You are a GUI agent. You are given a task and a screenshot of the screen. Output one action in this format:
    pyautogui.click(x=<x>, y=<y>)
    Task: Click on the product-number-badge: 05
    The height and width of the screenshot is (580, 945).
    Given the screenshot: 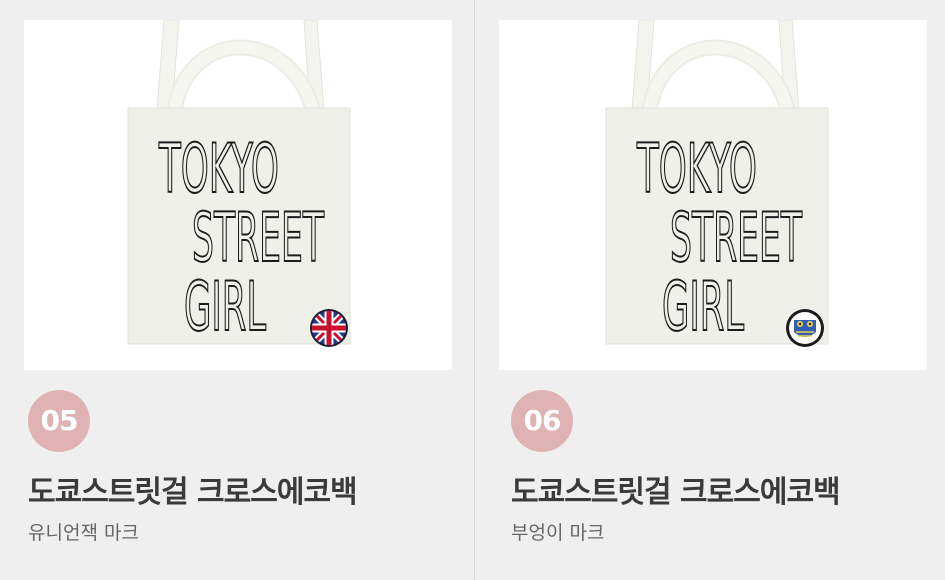 What is the action you would take?
    pyautogui.click(x=59, y=421)
    